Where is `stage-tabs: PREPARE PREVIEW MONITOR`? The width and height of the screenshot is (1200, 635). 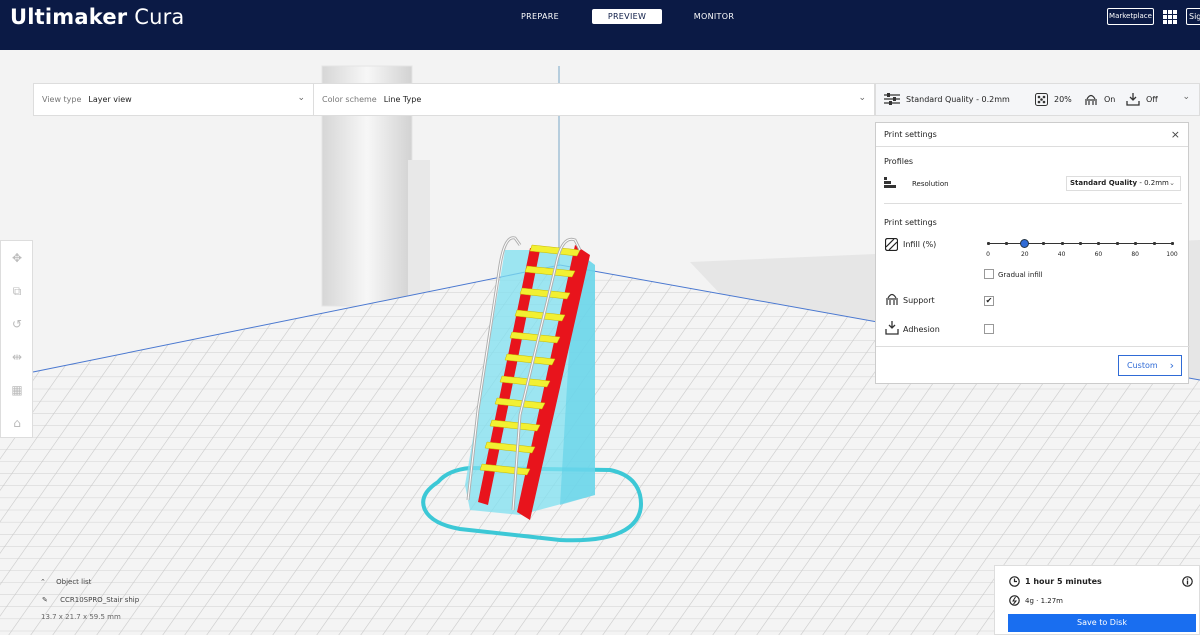
stage-tabs: PREPARE PREVIEW MONITOR is located at coordinates (635, 16).